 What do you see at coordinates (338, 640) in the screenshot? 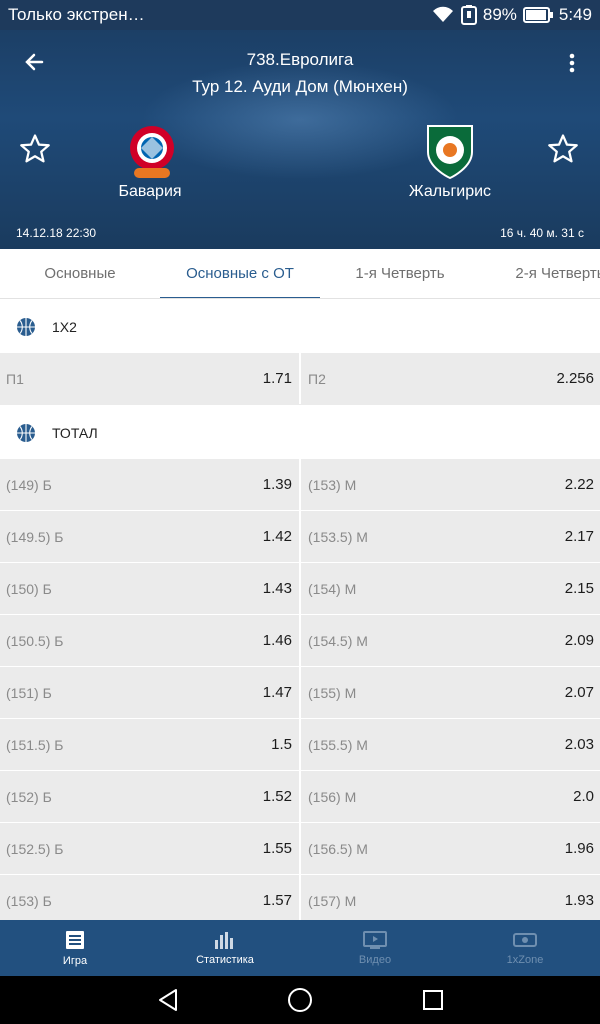
I see `odds-label: (154.5) М` at bounding box center [338, 640].